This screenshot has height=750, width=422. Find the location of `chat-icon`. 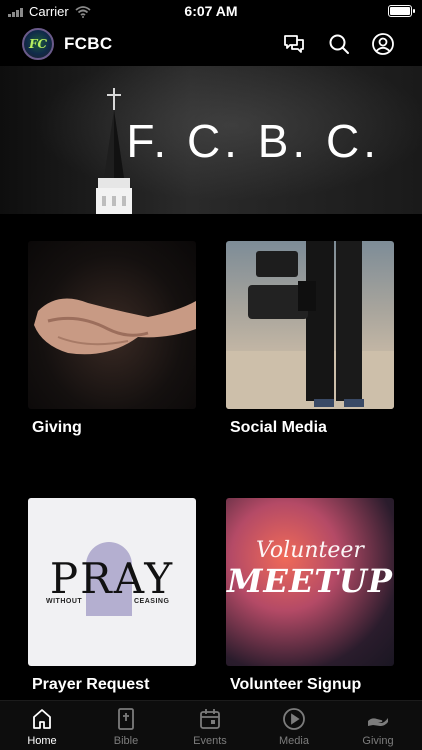

chat-icon is located at coordinates (294, 44).